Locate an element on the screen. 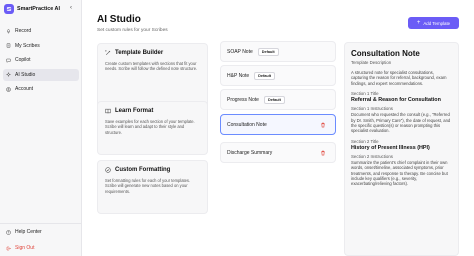 The height and width of the screenshot is (256, 474). page-subtitle: Set custom rules for your Scribes is located at coordinates (132, 30).